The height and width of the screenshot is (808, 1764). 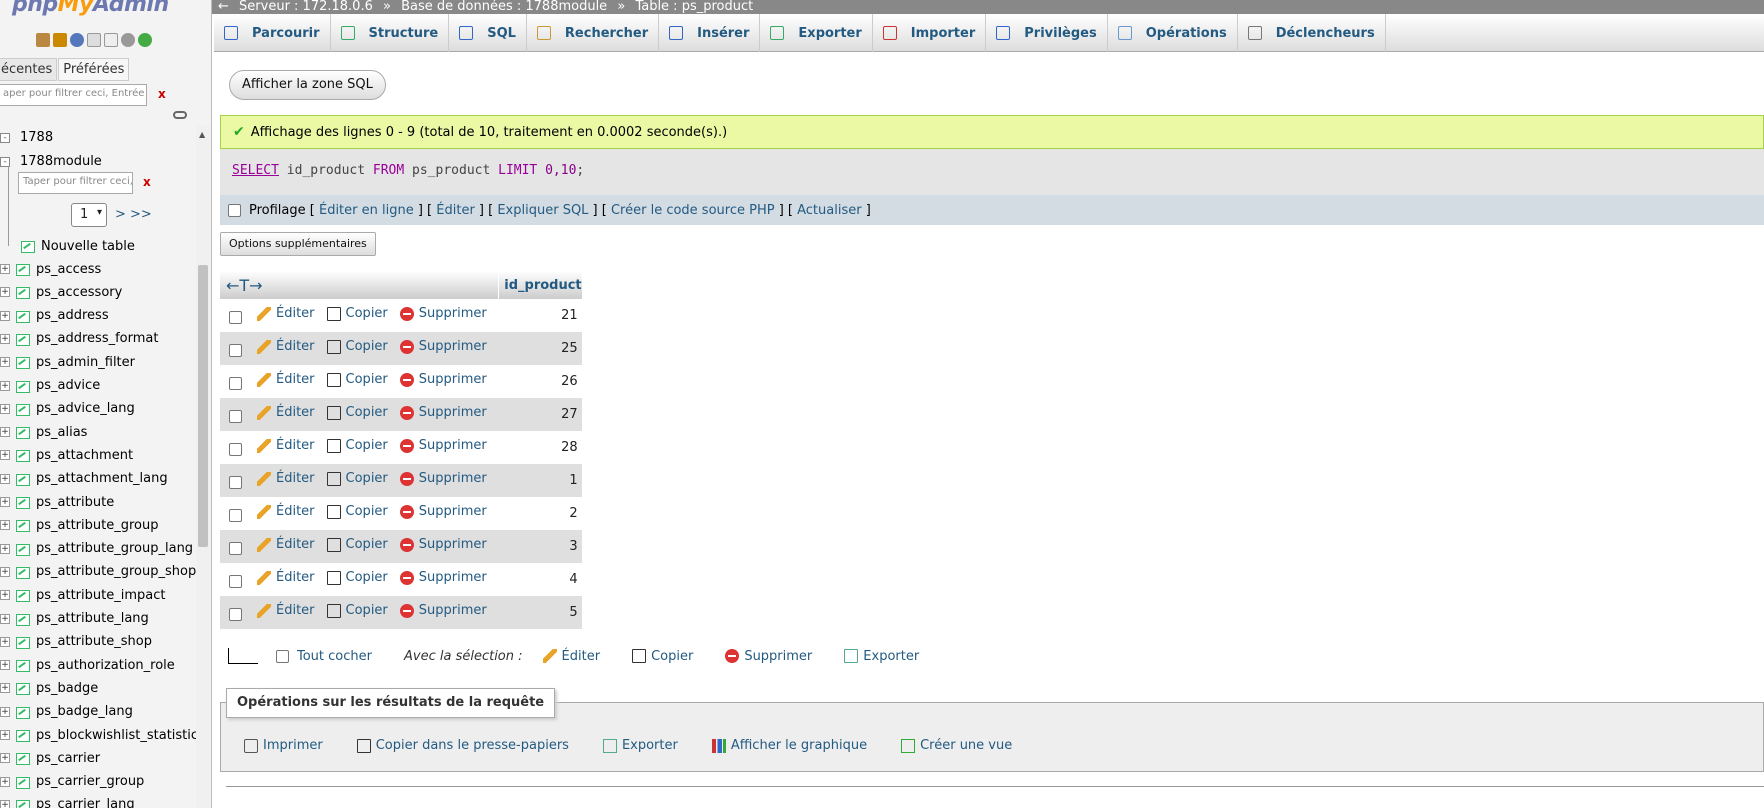 What do you see at coordinates (662, 656) in the screenshot?
I see `bulk-copy-button: Copier` at bounding box center [662, 656].